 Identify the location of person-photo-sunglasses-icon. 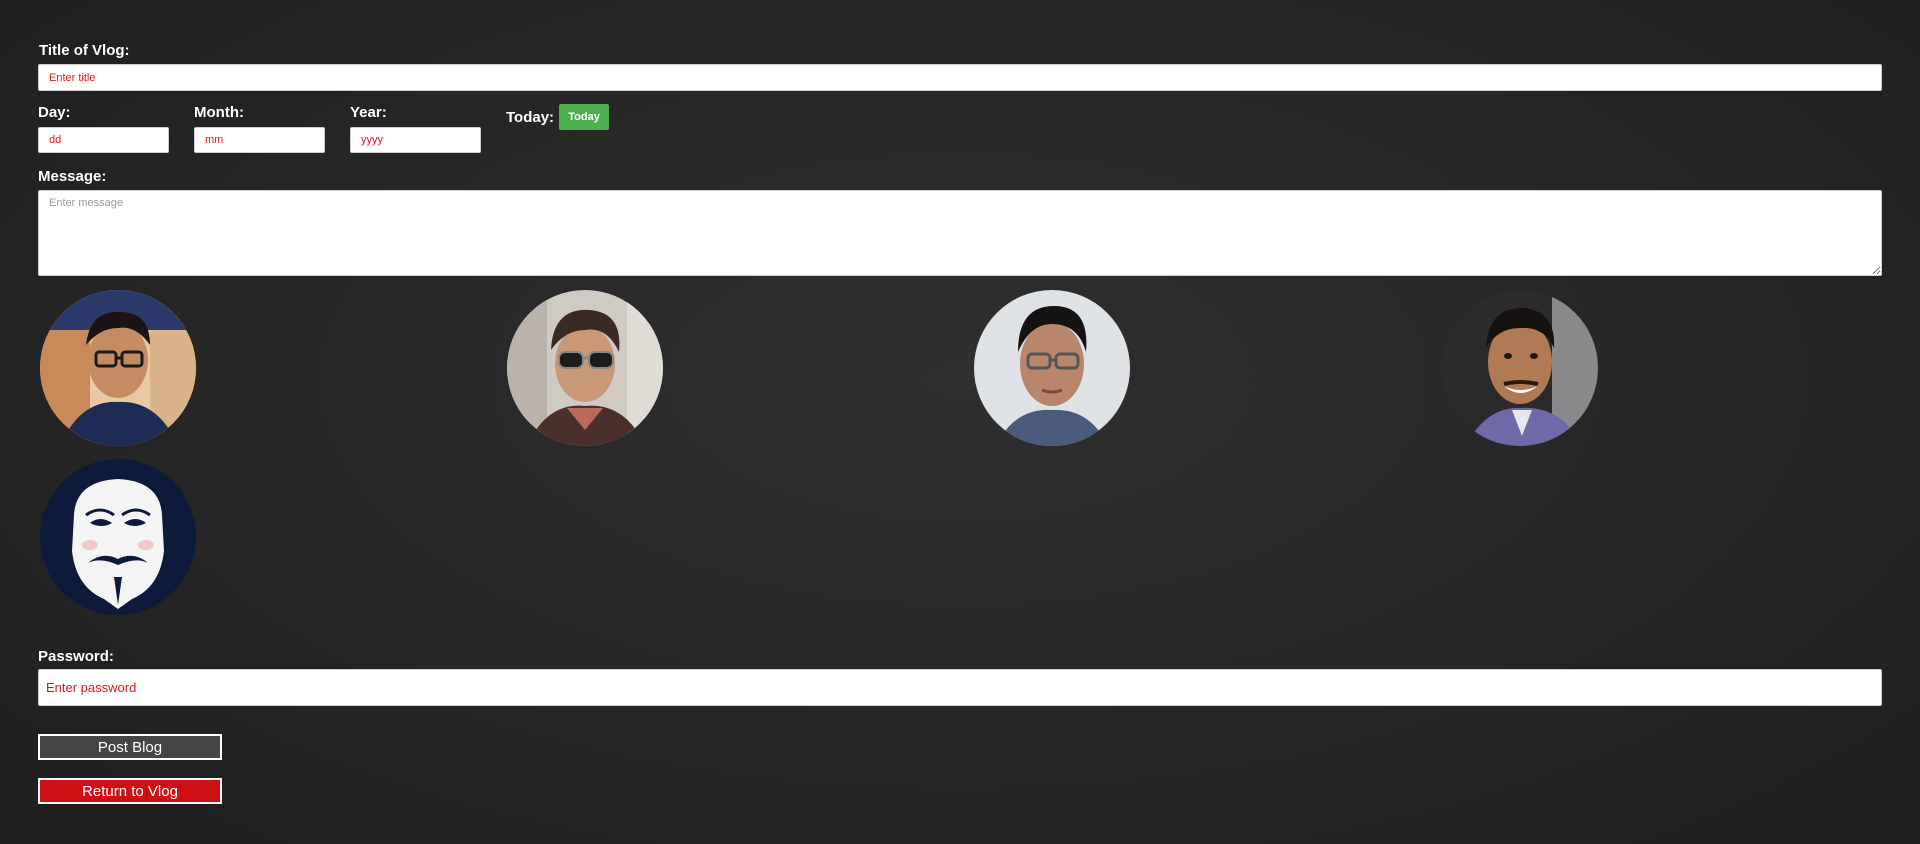
(585, 368).